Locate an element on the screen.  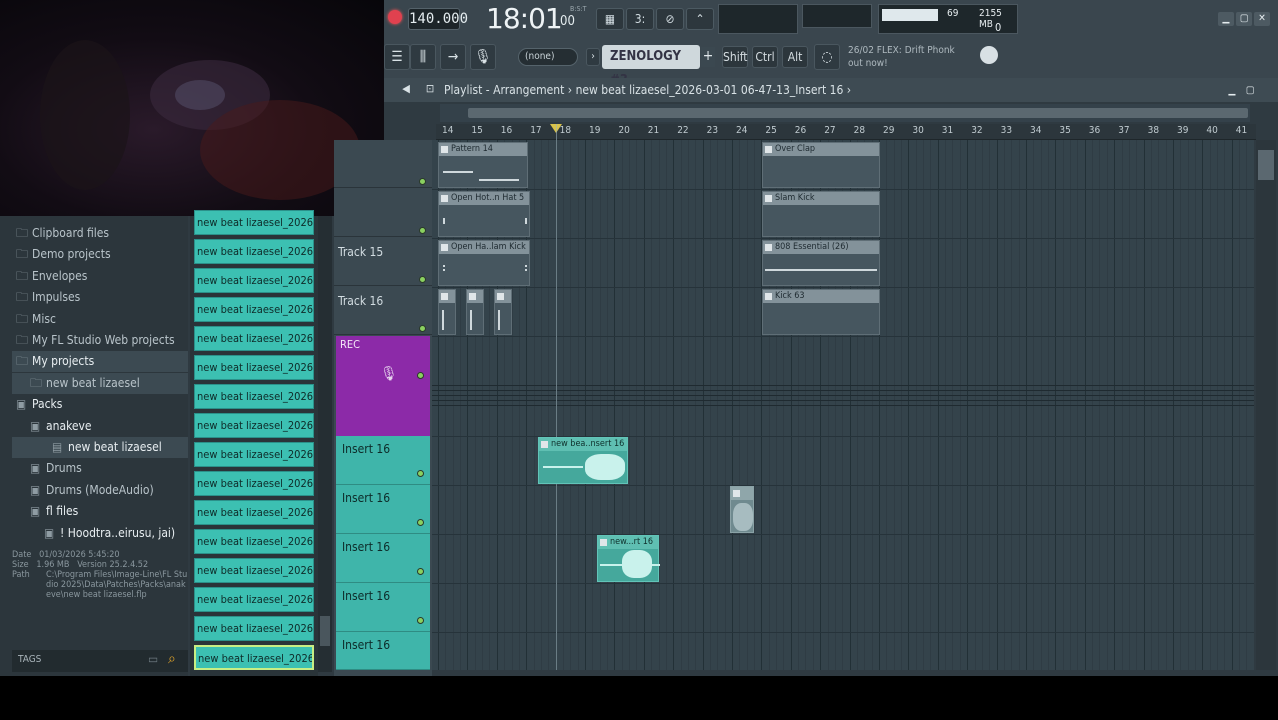
track-header-15: Track 15 is located at coordinates (383, 262).